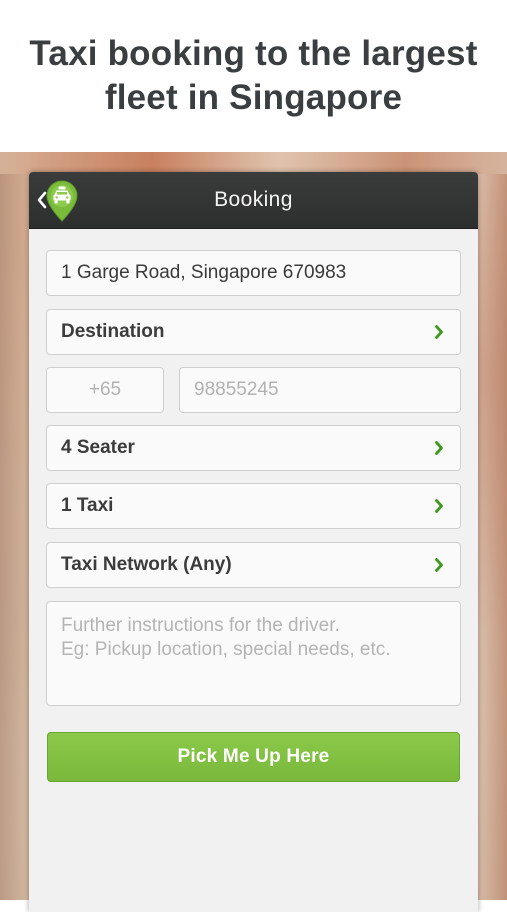 This screenshot has height=912, width=507. Describe the element at coordinates (236, 389) in the screenshot. I see `phone-number-value: 98855245` at that location.